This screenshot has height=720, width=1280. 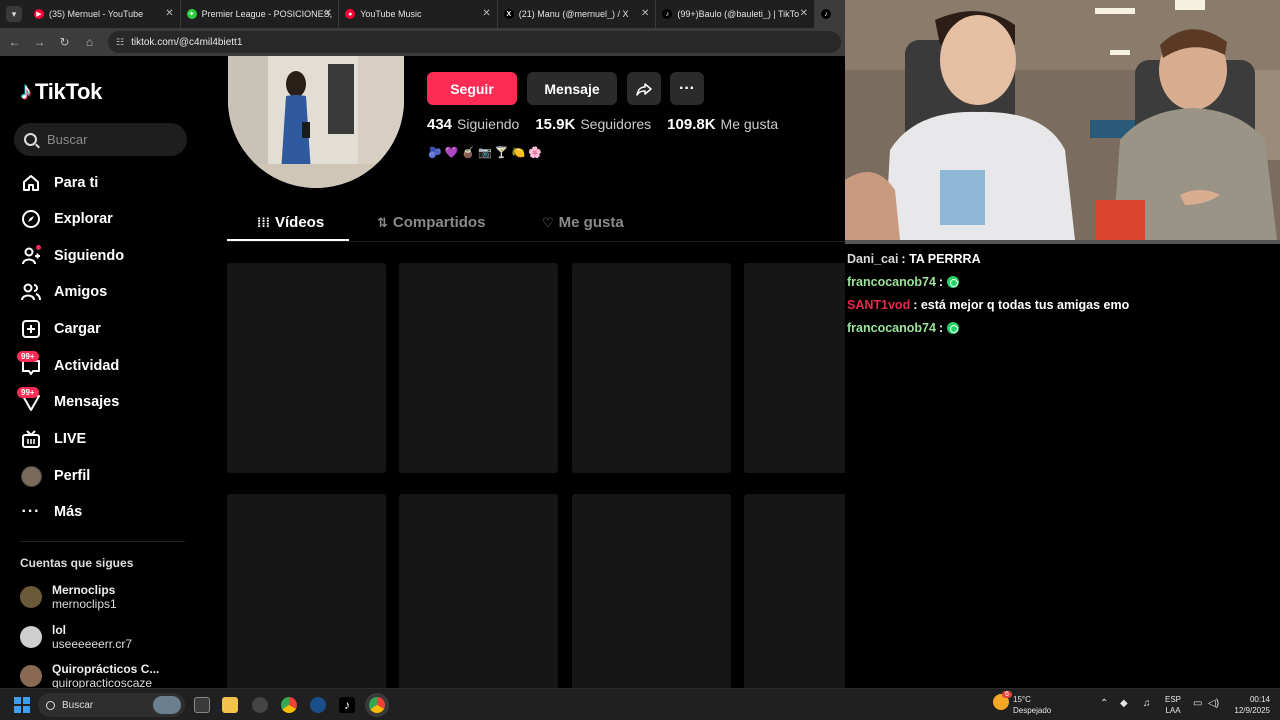 I want to click on sidebar-item-cargar: Cargar, so click(x=60, y=329).